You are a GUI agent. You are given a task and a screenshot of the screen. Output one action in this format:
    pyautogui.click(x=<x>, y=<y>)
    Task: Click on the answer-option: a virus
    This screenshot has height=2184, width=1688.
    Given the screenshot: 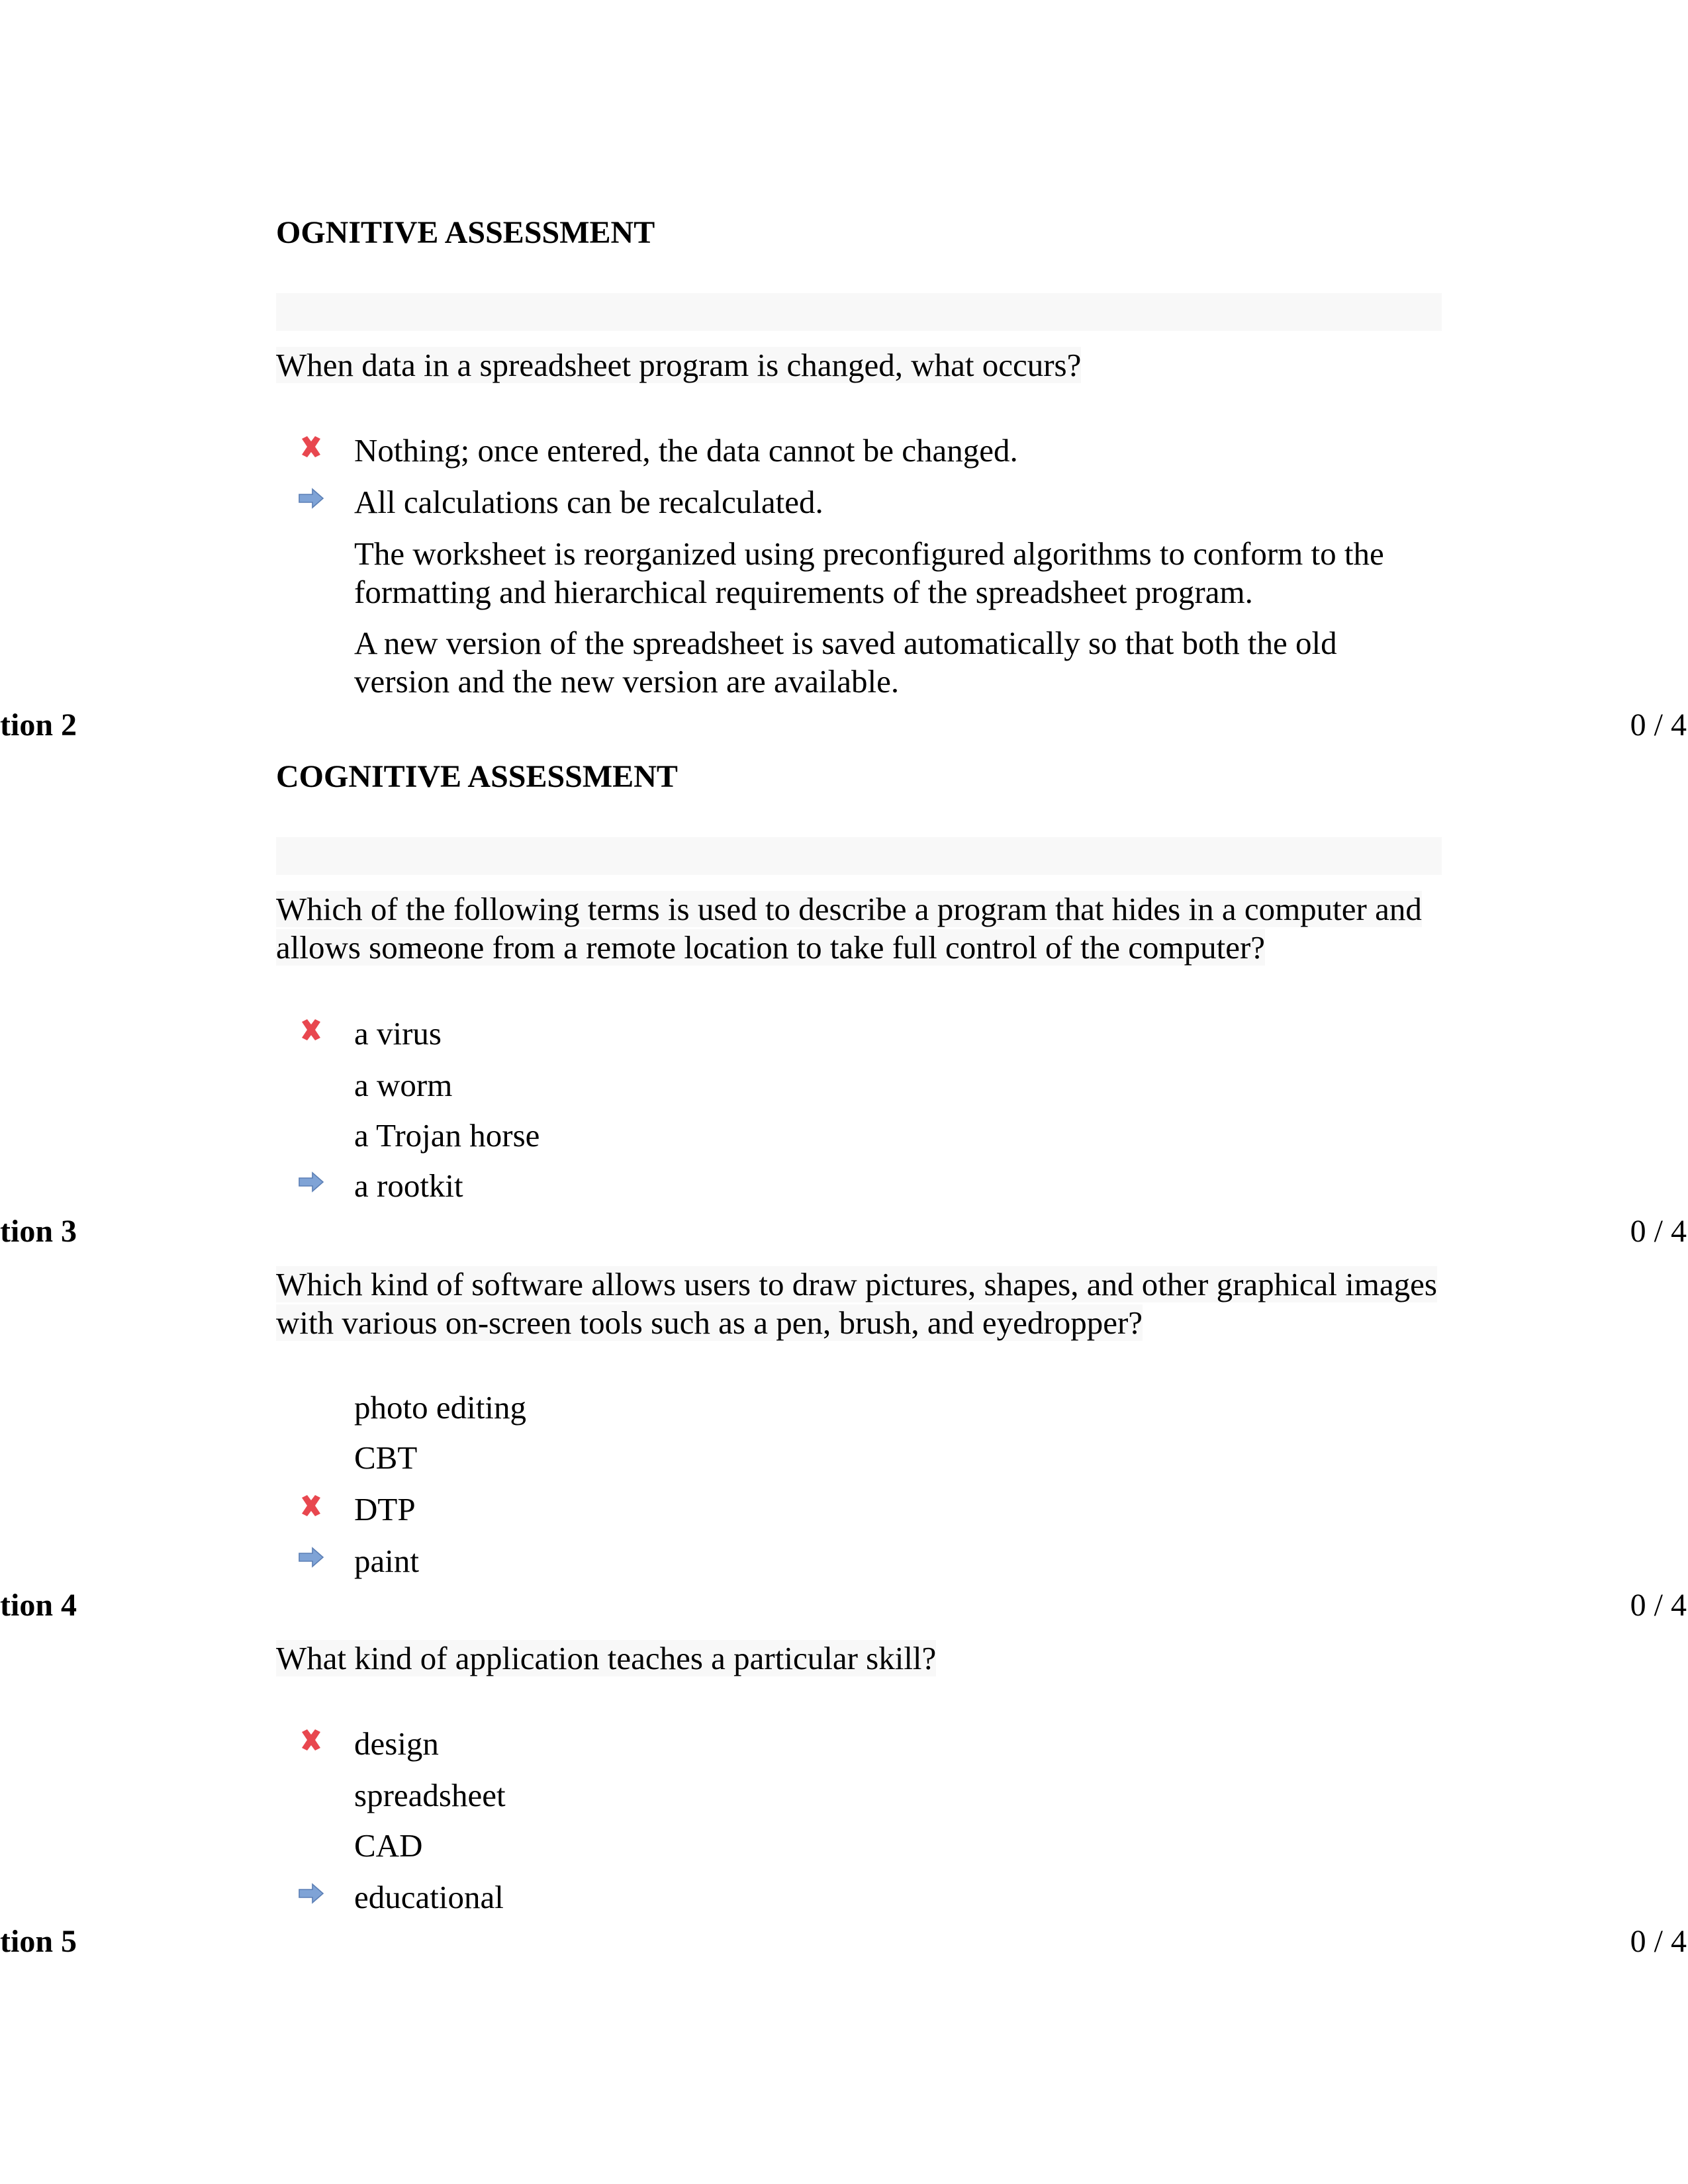 What is the action you would take?
    pyautogui.click(x=398, y=1033)
    